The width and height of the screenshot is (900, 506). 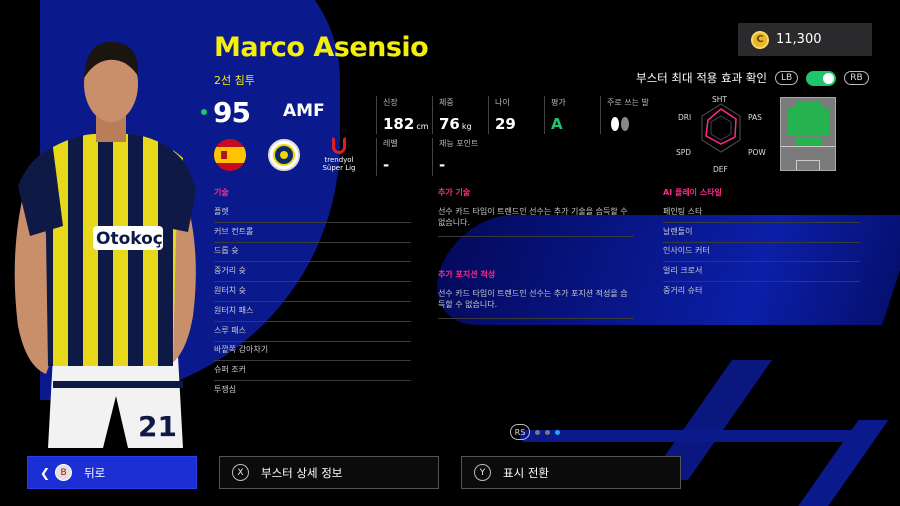 I want to click on skill-item: 원터치 슛, so click(x=312, y=293).